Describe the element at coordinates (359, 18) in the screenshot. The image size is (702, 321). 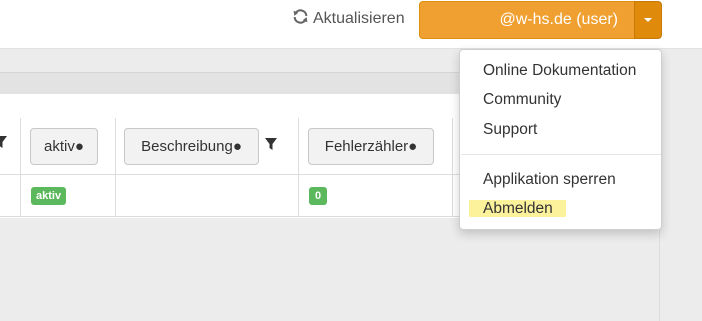
I see `refresh-label: Aktualisieren` at that location.